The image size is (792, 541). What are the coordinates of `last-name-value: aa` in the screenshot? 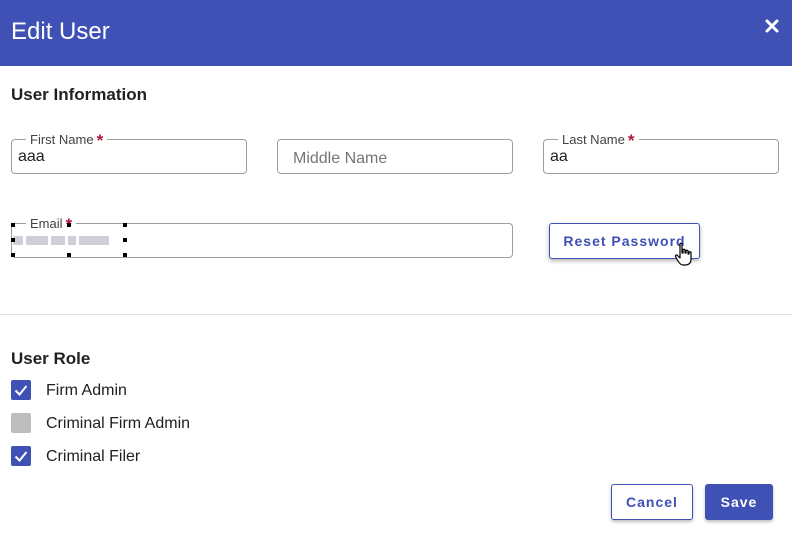 It's located at (559, 156).